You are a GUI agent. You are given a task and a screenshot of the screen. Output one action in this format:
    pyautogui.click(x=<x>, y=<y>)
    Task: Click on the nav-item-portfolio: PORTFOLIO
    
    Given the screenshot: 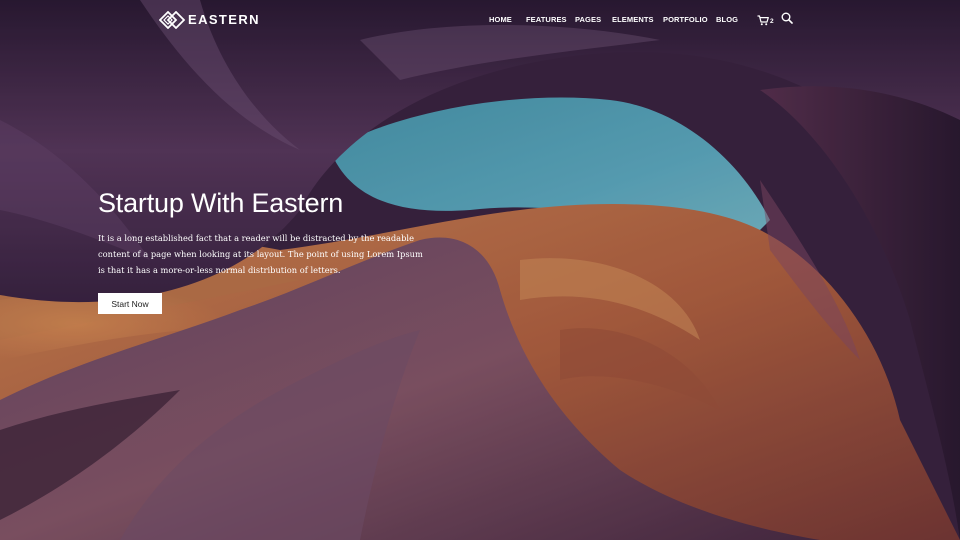 What is the action you would take?
    pyautogui.click(x=685, y=20)
    